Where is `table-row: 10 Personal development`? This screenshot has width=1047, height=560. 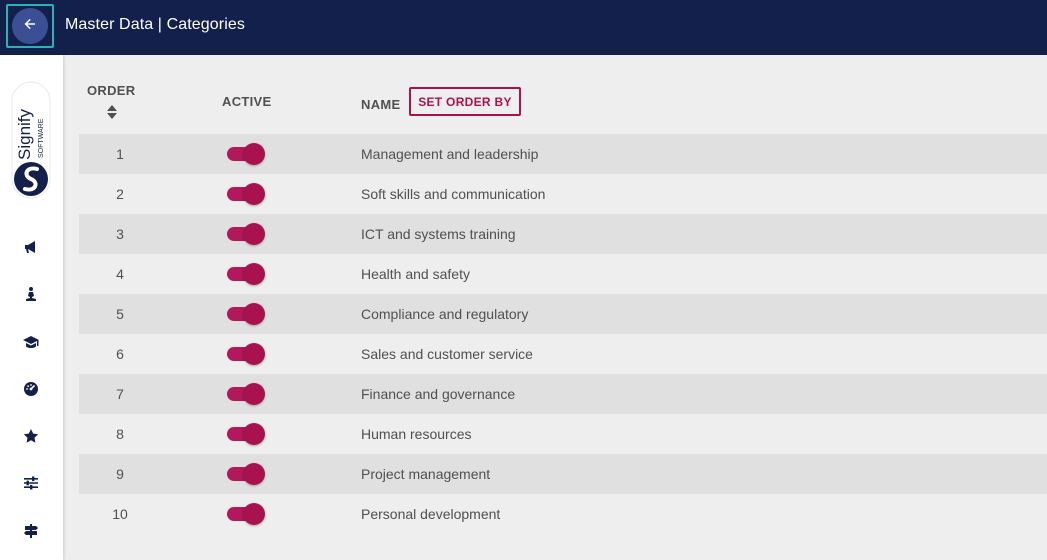
table-row: 10 Personal development is located at coordinates (563, 514).